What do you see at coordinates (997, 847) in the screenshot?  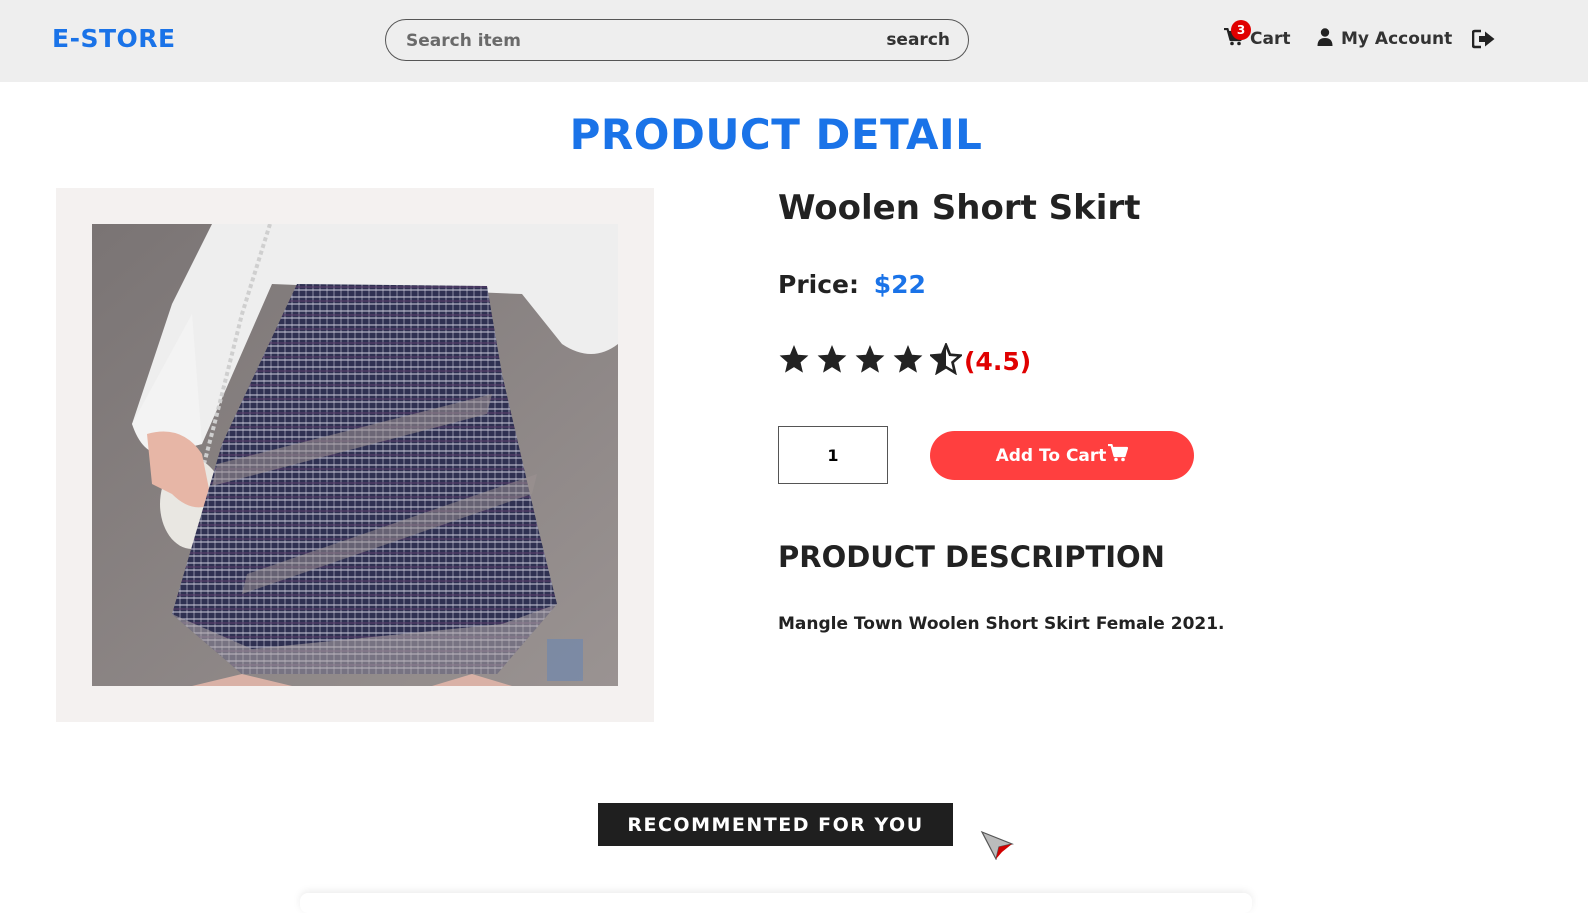 I see `mouse-cursor-icon` at bounding box center [997, 847].